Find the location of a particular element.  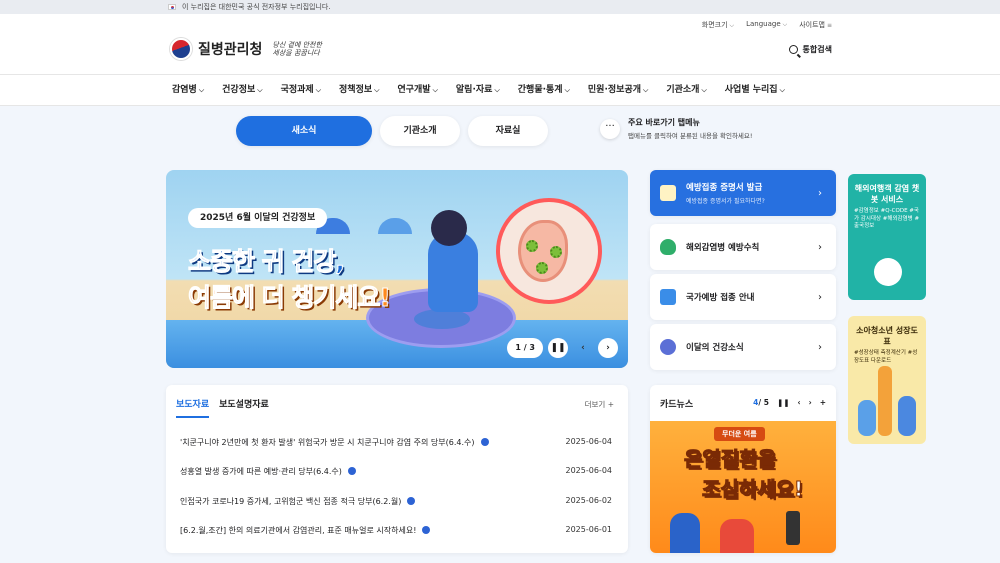

nav-item-policy-info: 정책정보 ⌵ is located at coordinates (359, 90).